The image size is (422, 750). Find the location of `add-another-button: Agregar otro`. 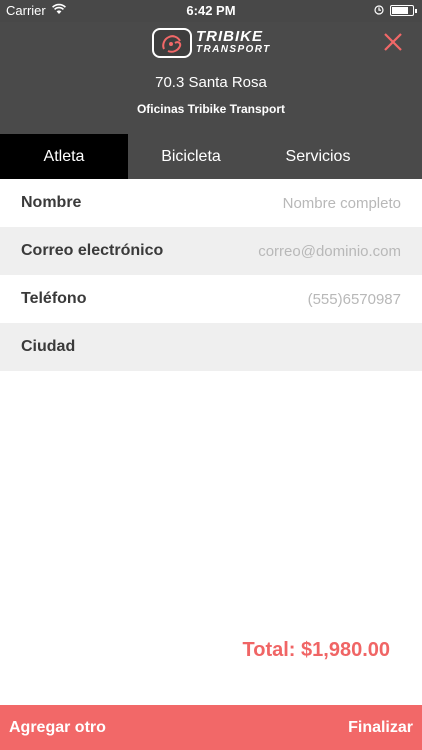

add-another-button: Agregar otro is located at coordinates (57, 727).